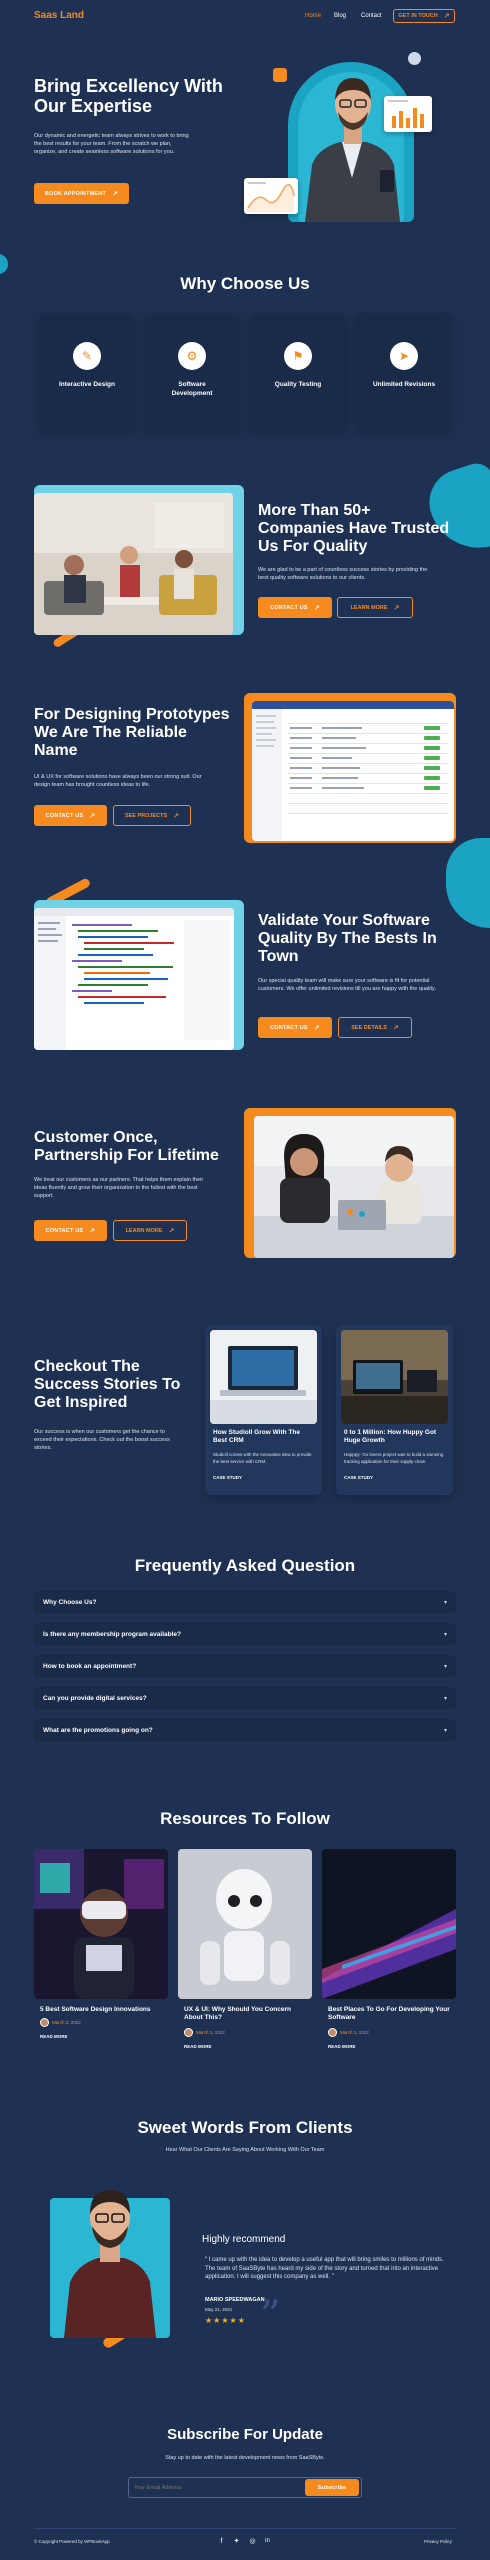 The image size is (490, 2560). I want to click on story-image-desk, so click(394, 1377).